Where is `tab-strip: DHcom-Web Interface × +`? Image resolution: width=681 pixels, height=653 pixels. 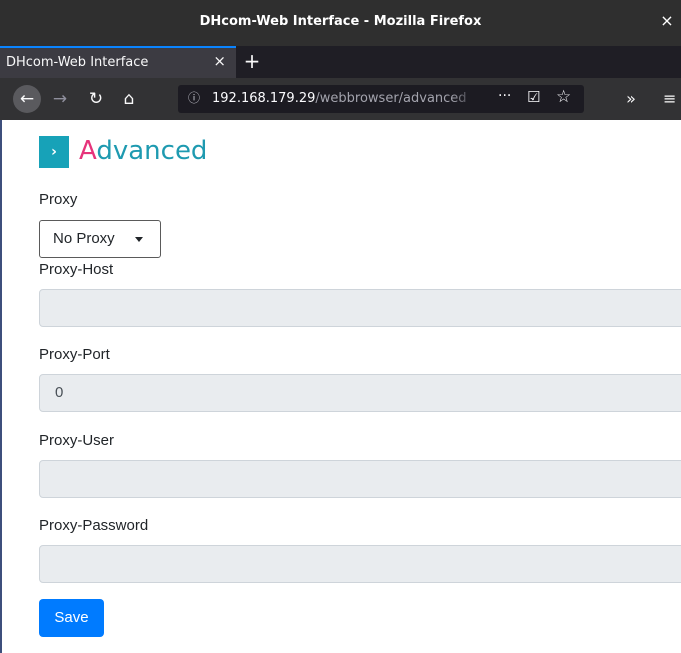 tab-strip: DHcom-Web Interface × + is located at coordinates (340, 62).